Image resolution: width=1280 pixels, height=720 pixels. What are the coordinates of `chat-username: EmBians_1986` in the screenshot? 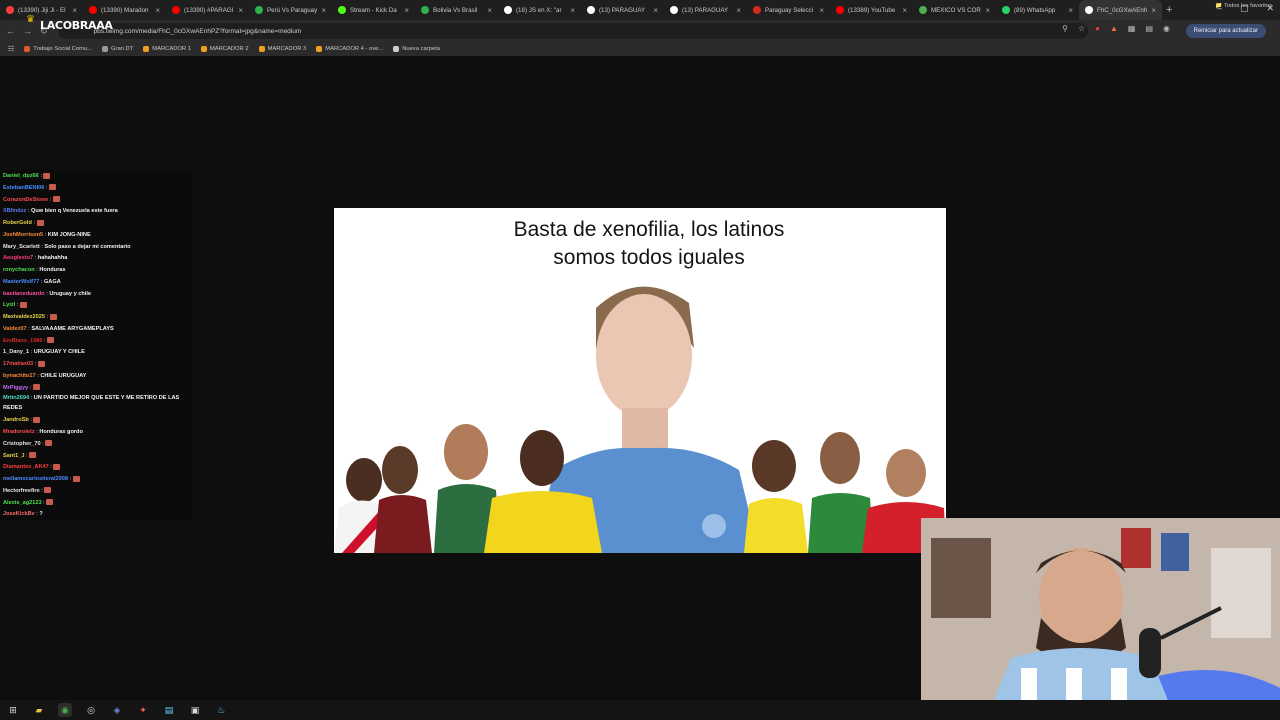 It's located at (23, 341).